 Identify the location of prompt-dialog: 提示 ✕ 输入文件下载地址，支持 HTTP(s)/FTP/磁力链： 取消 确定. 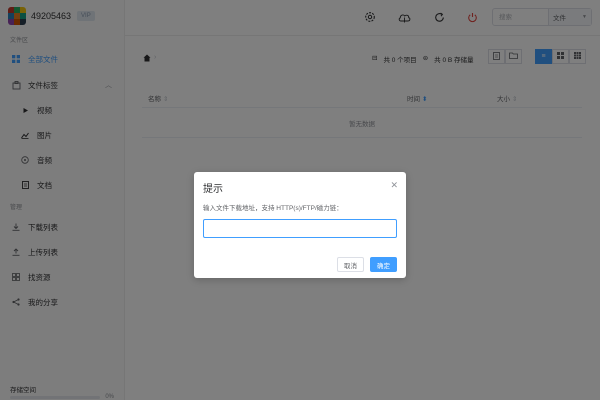
(300, 225).